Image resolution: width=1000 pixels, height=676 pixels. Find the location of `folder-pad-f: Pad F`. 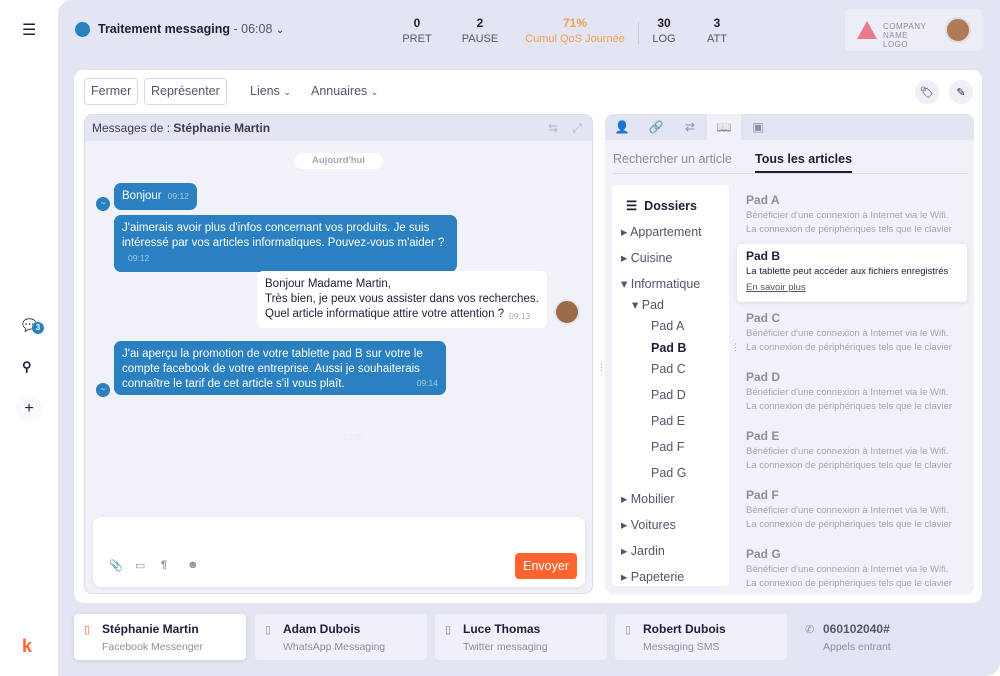

folder-pad-f: Pad F is located at coordinates (667, 447).